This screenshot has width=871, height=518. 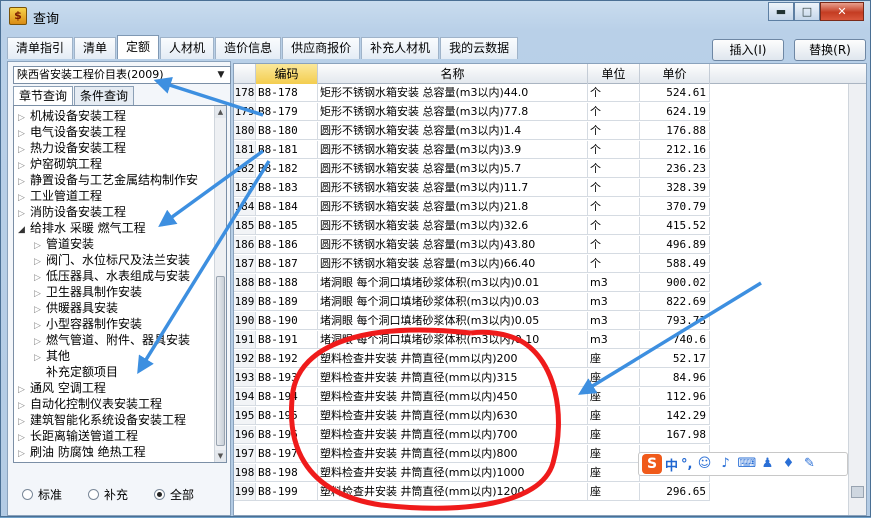 I want to click on maximize-button: □, so click(x=807, y=11).